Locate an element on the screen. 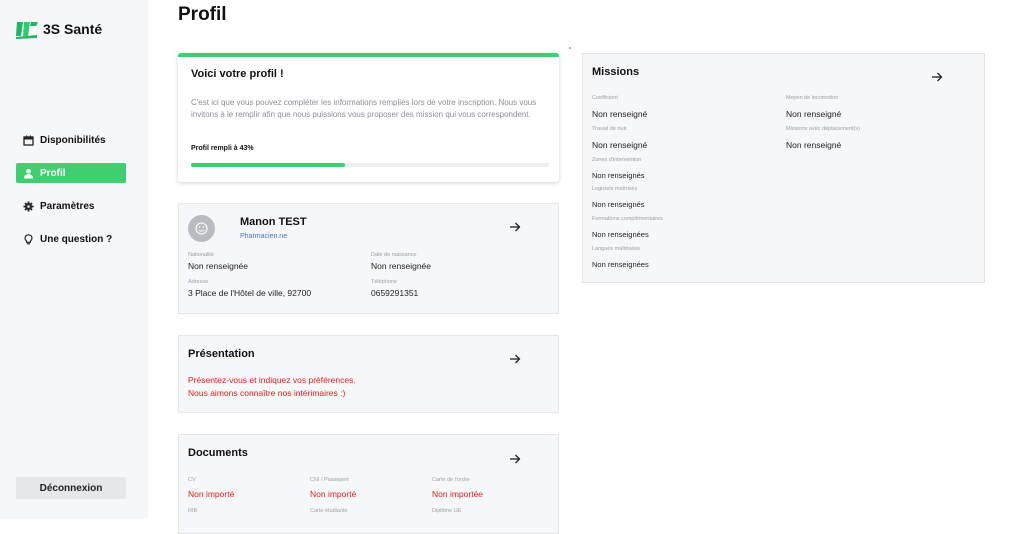 Image resolution: width=1024 pixels, height=534 pixels. welcome-title: Voici votre profil ! is located at coordinates (237, 74).